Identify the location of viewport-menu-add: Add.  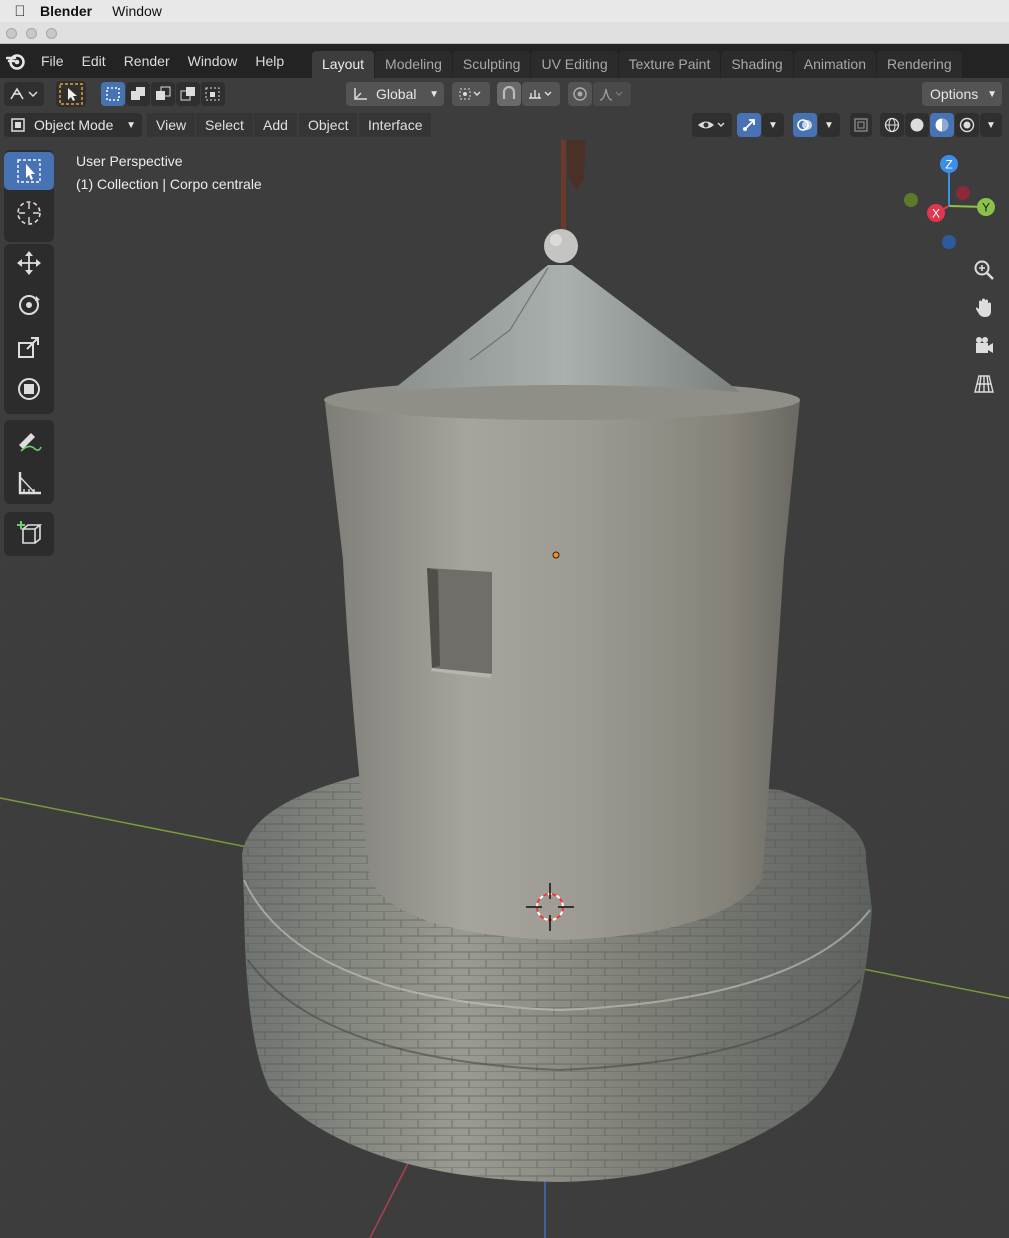
(275, 125).